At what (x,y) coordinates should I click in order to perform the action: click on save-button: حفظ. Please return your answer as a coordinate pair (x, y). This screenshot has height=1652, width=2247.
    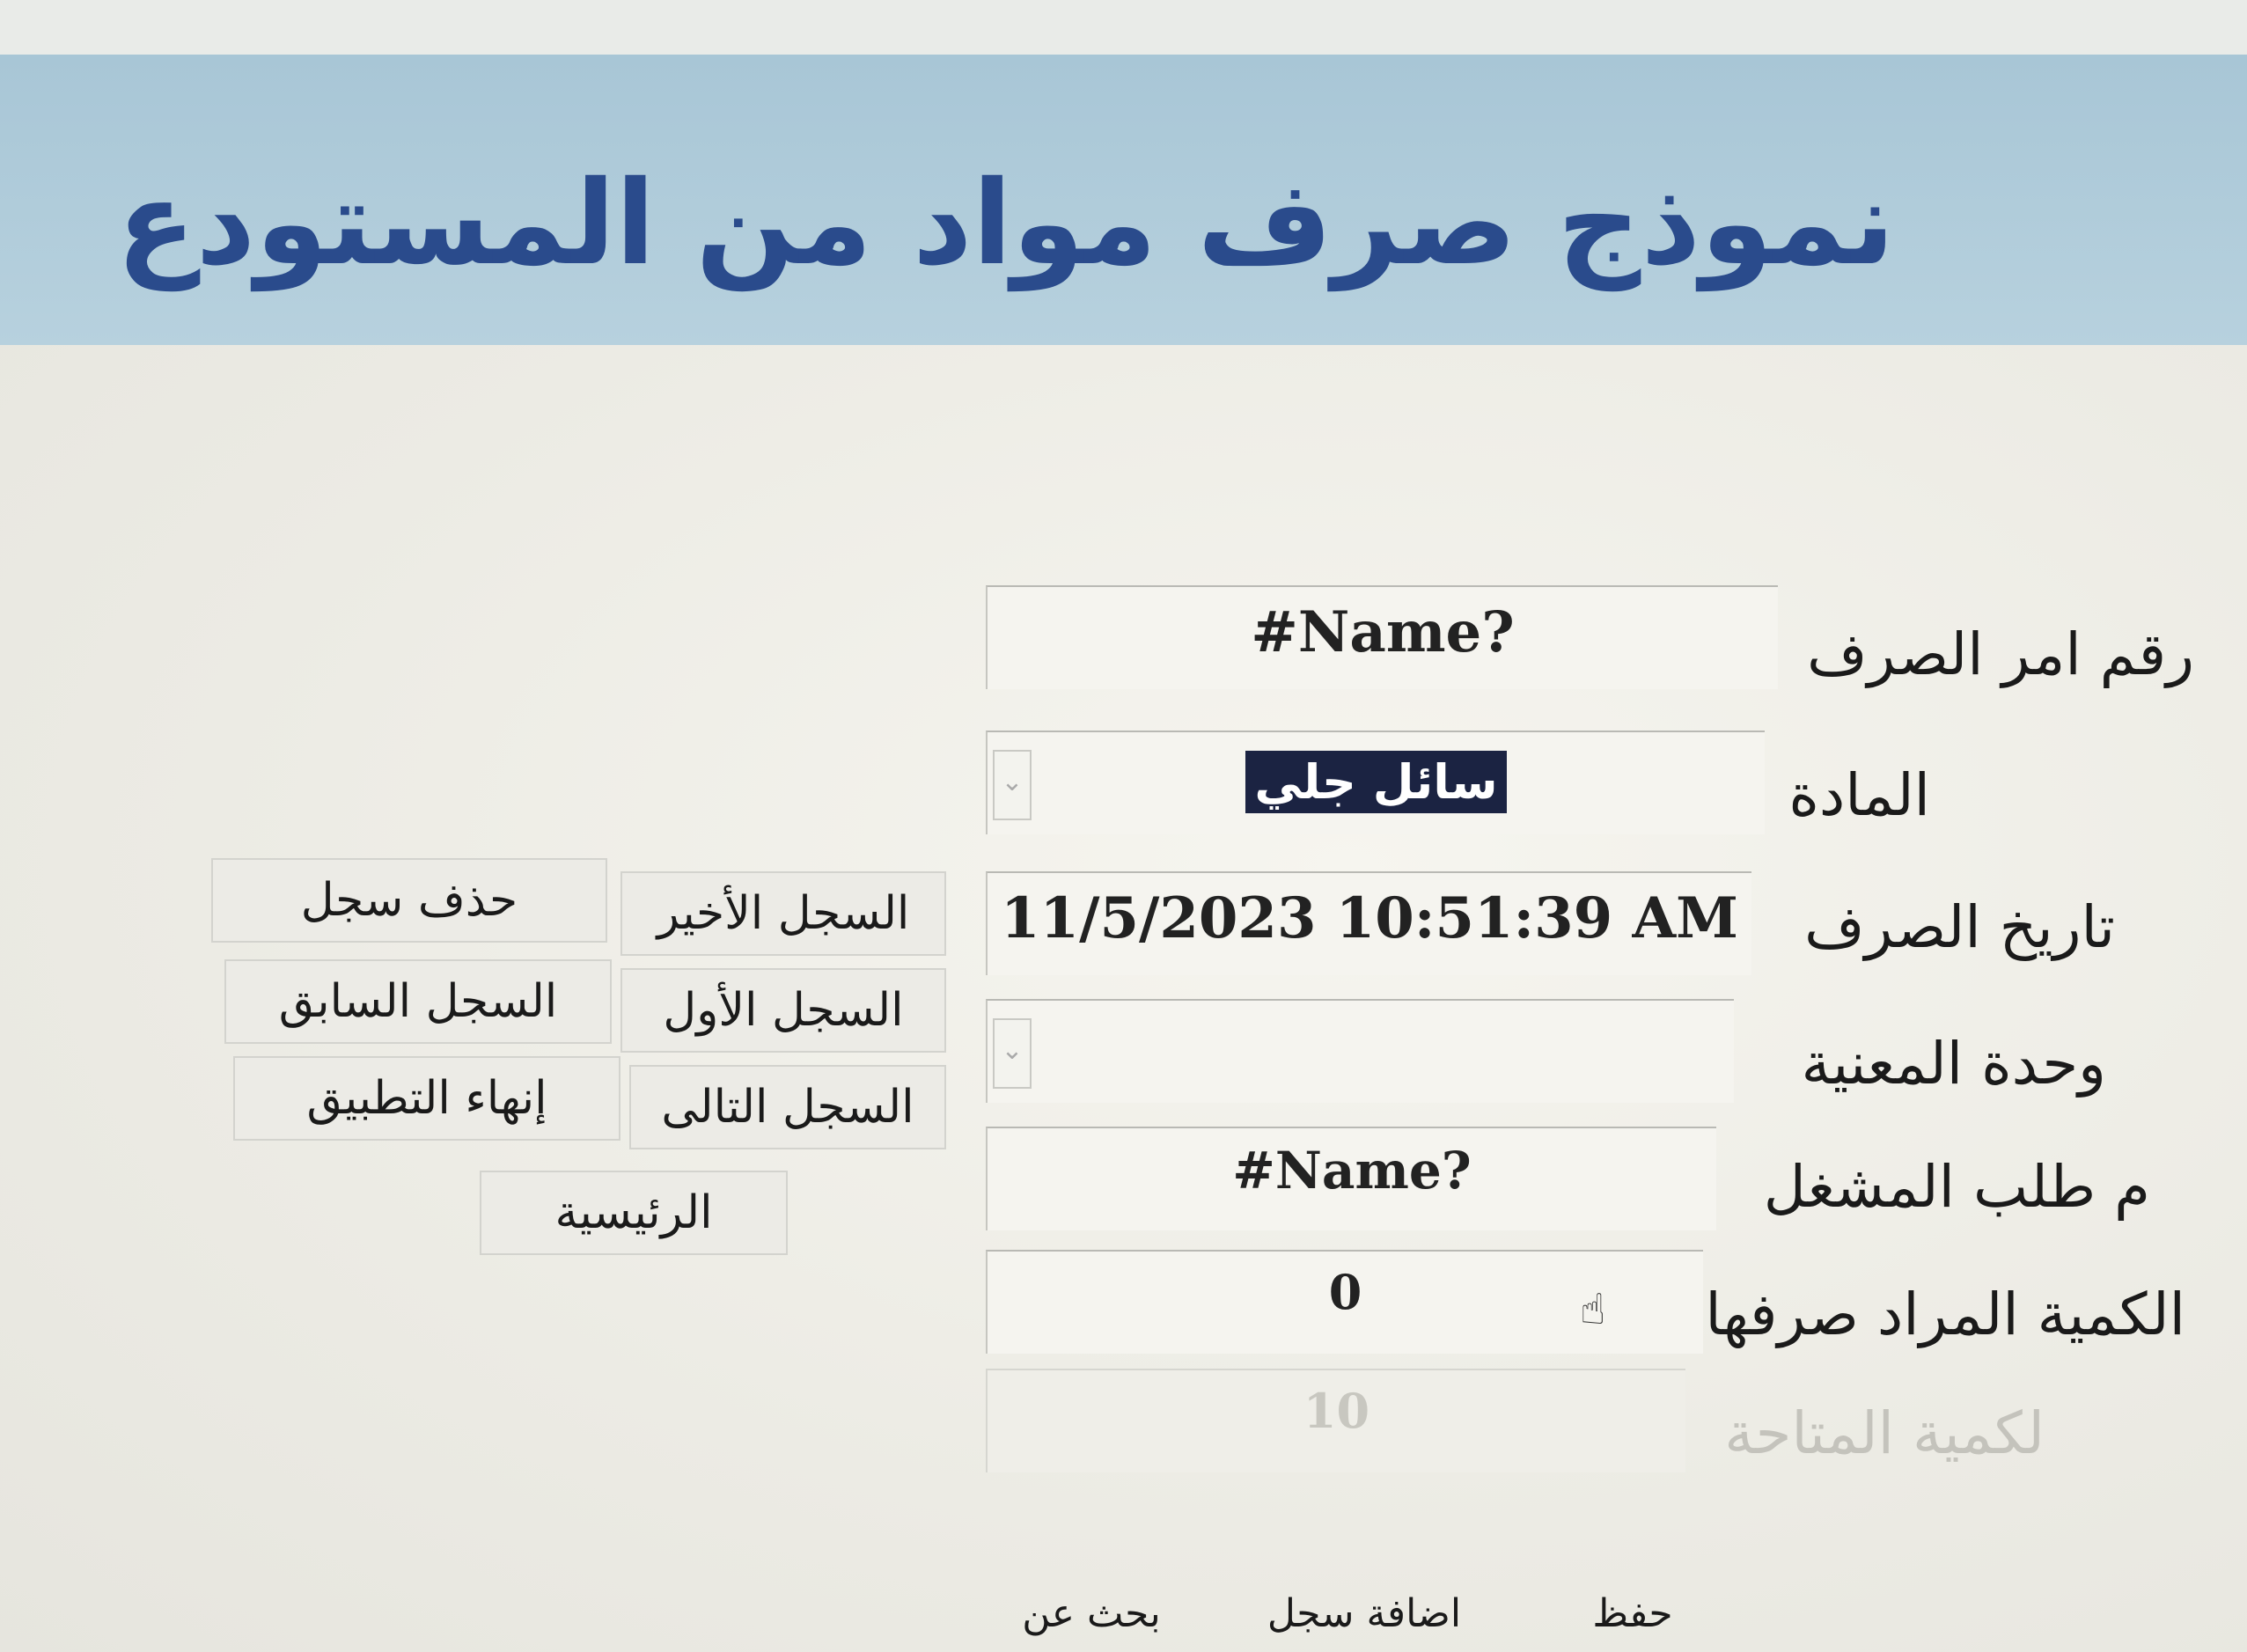
    Looking at the image, I should click on (1633, 1621).